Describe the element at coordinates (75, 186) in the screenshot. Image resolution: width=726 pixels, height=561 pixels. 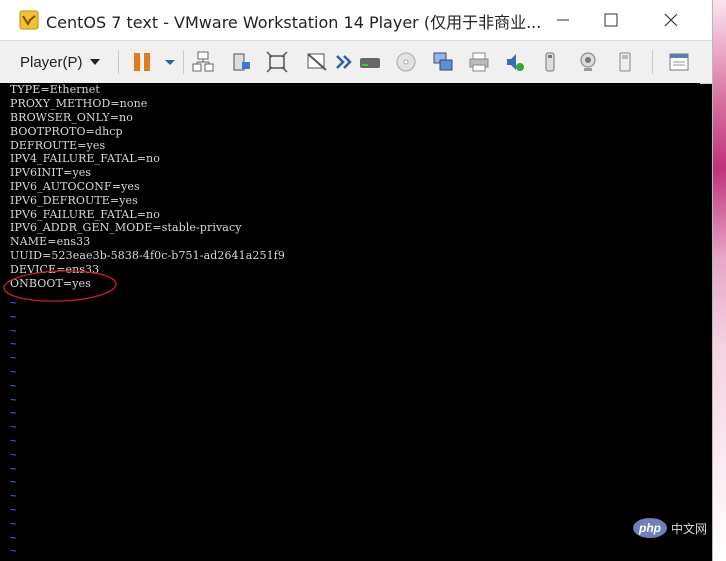
I see `file-line: IPV6_AUTOCONF=yes` at that location.